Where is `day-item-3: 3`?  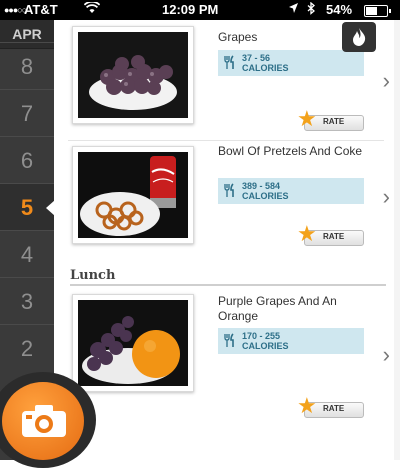 day-item-3: 3 is located at coordinates (27, 301).